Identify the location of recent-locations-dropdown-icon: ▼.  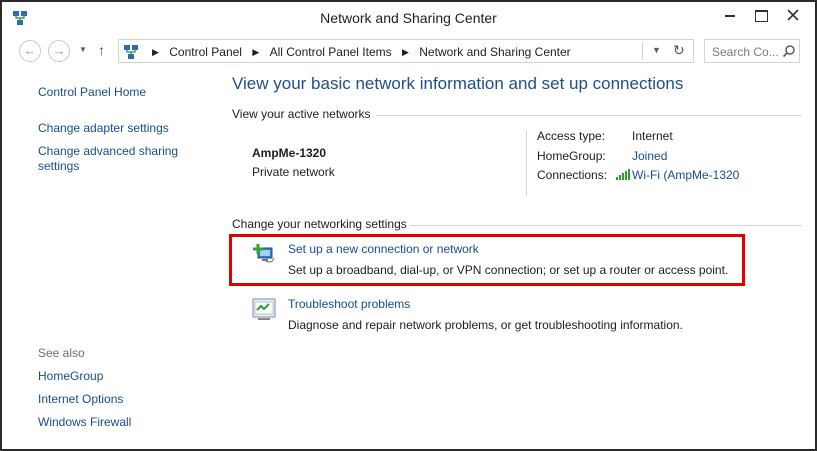
(83, 49).